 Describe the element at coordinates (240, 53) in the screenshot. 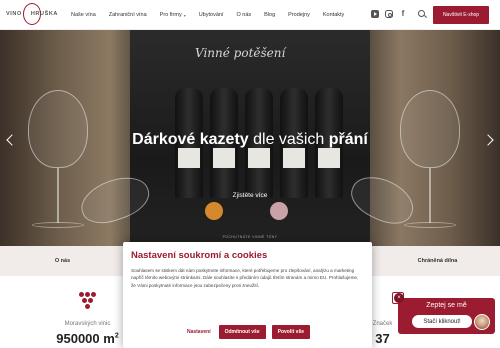

I see `box-title: Vinné potěšení` at that location.